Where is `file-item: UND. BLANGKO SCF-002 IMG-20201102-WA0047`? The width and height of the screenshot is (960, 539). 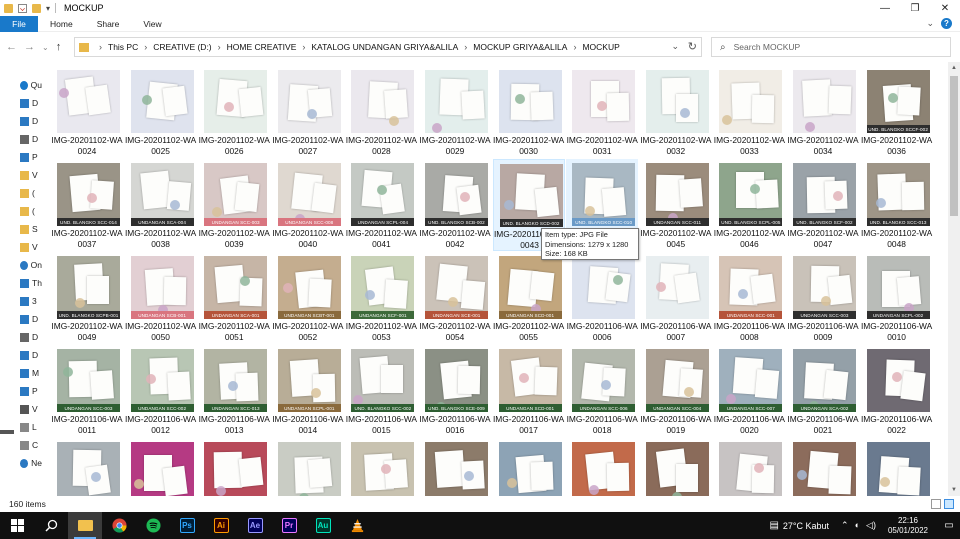
file-item: UND. BLANGKO SCF-002 IMG-20201102-WA0047 is located at coordinates (823, 205).